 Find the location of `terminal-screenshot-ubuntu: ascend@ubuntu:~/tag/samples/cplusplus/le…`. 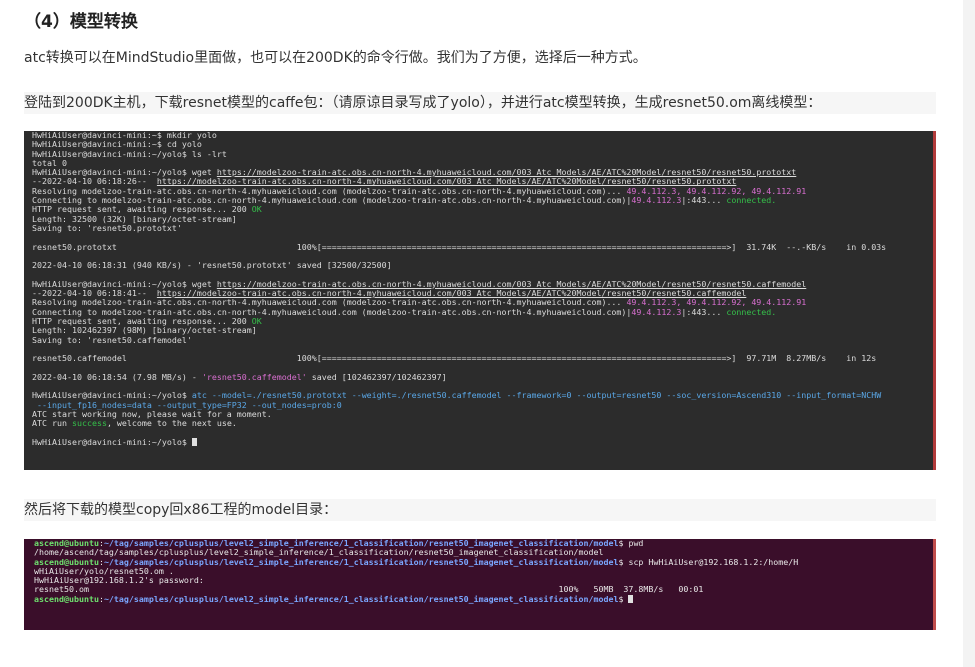

terminal-screenshot-ubuntu: ascend@ubuntu:~/tag/samples/cplusplus/le… is located at coordinates (480, 584).